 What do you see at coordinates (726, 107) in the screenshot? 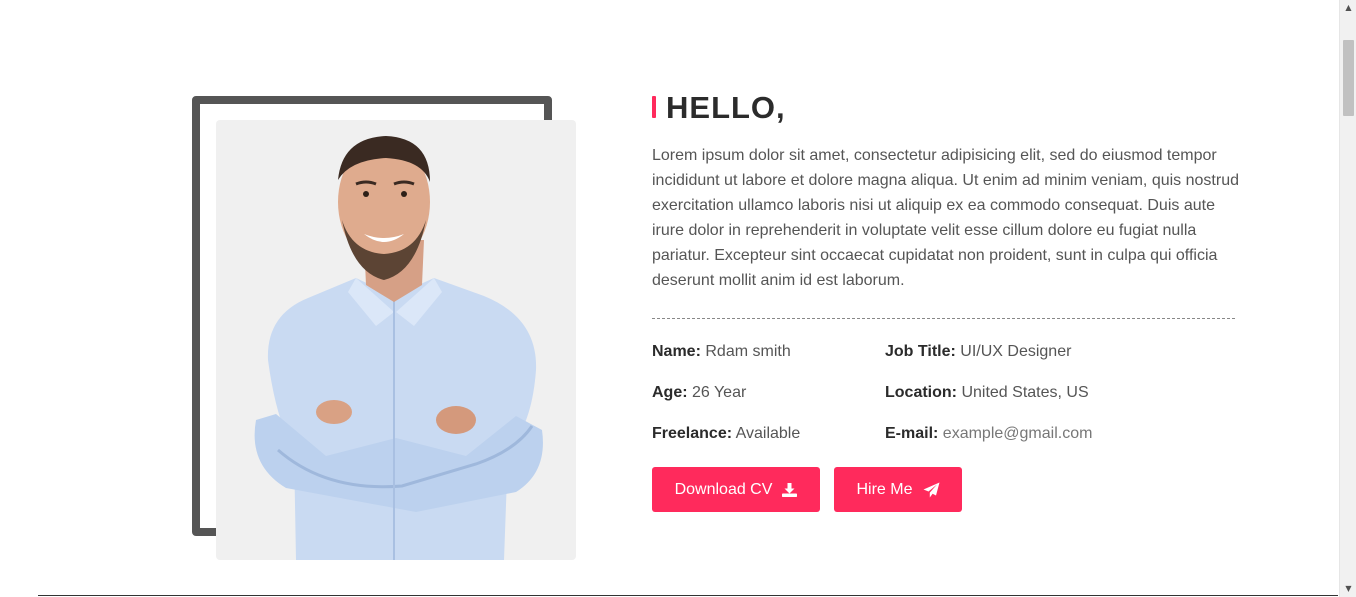
I see `about-heading: HELLO,` at bounding box center [726, 107].